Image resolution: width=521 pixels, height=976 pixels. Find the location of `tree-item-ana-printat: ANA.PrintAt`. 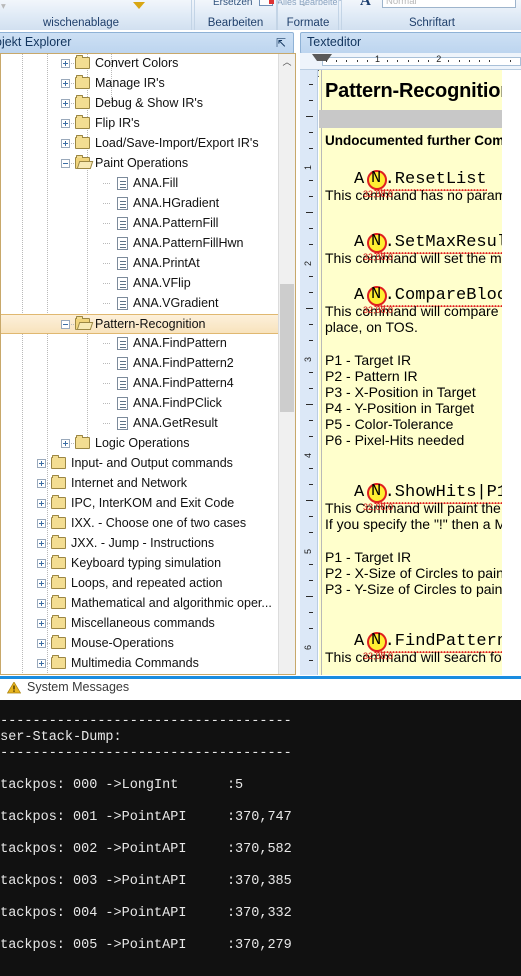

tree-item-ana-printat: ANA.PrintAt is located at coordinates (140, 264).